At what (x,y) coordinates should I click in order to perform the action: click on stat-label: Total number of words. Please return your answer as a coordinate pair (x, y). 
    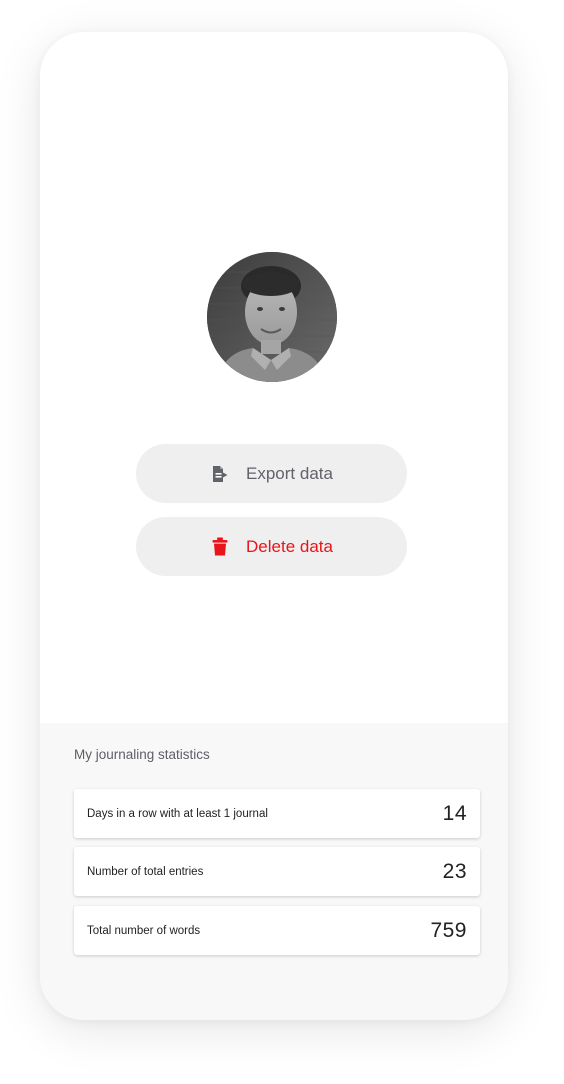
    Looking at the image, I should click on (144, 930).